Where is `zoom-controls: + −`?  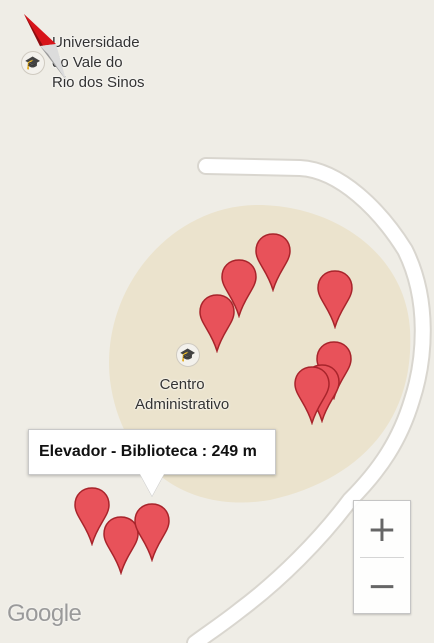
zoom-controls: + − is located at coordinates (382, 557).